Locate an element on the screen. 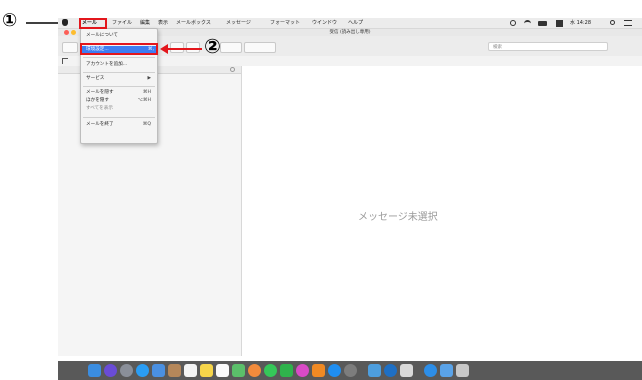  highlight-mail-menu is located at coordinates (93, 23).